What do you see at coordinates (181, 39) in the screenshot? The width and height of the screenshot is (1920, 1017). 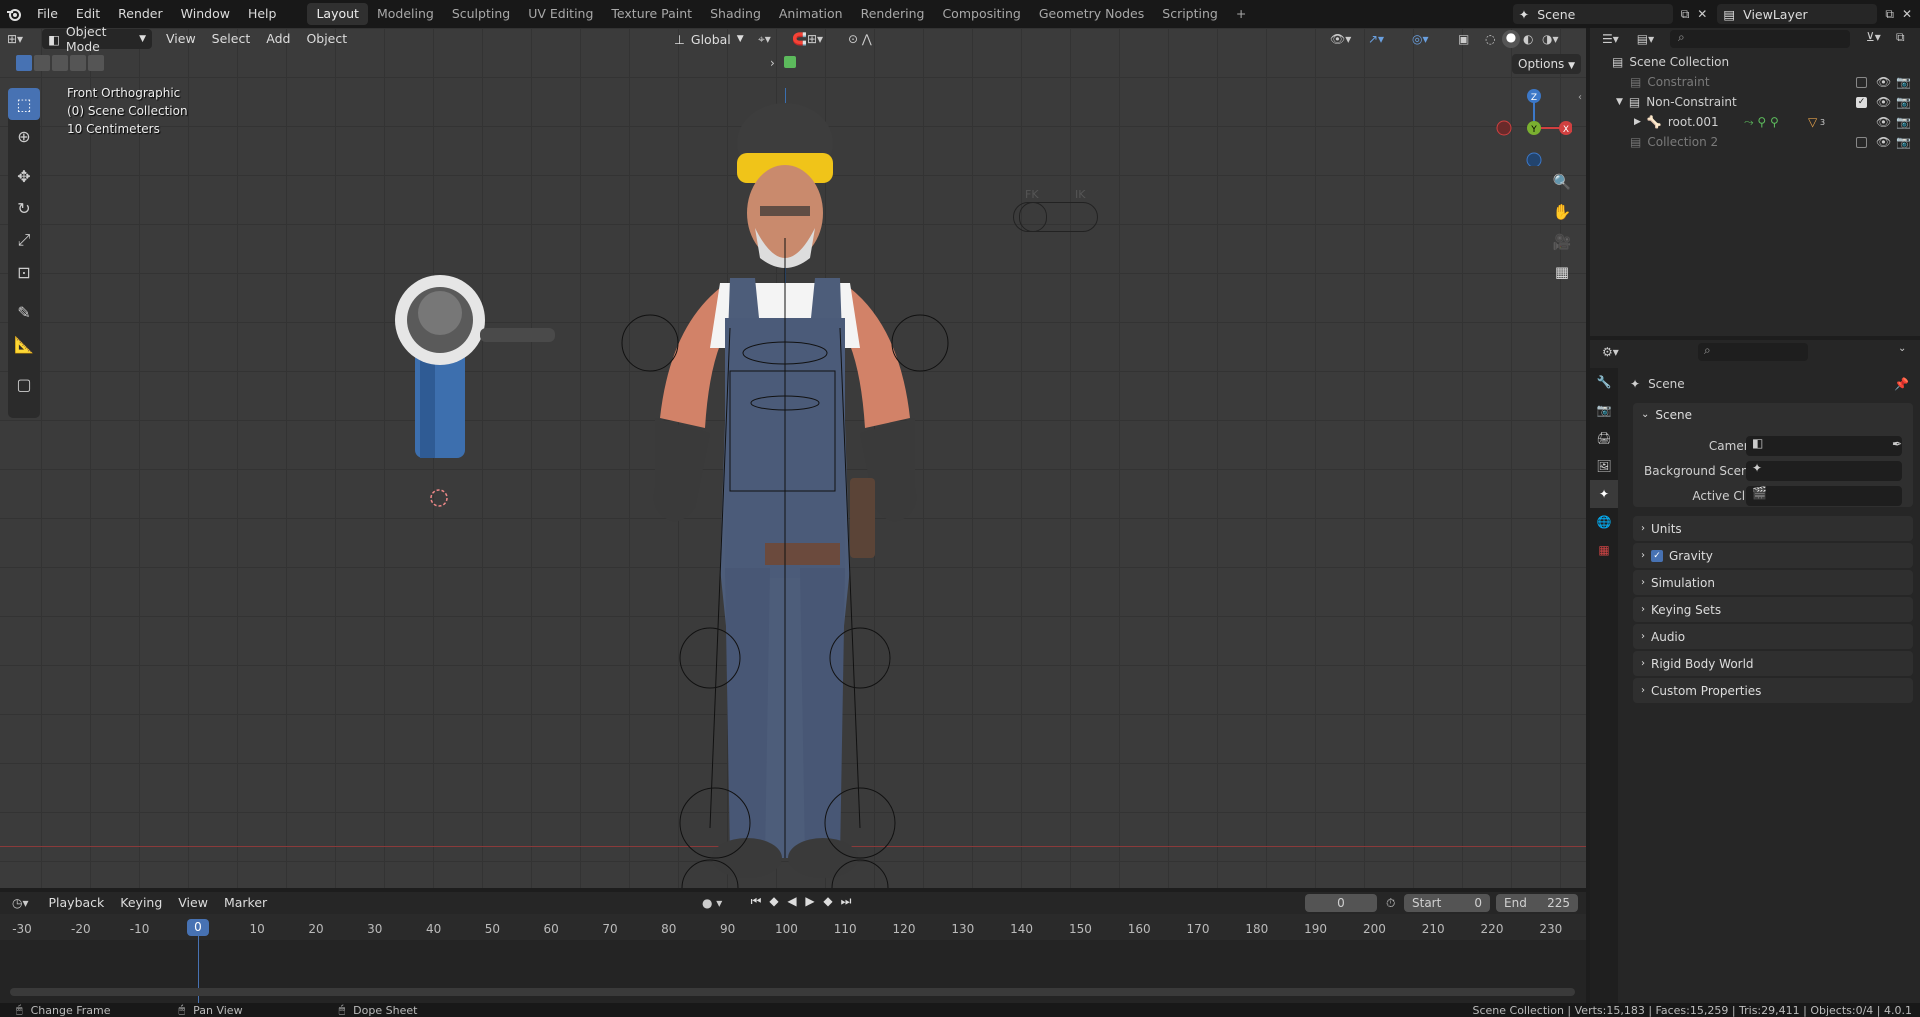 I see `menu-view: View` at bounding box center [181, 39].